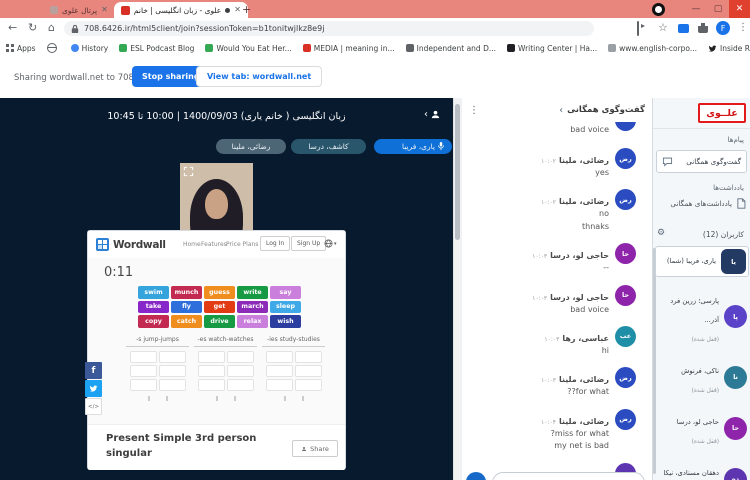 The width and height of the screenshot is (750, 480). Describe the element at coordinates (700, 371) in the screenshot. I see `user-name: ناکی، فرنوش` at that location.